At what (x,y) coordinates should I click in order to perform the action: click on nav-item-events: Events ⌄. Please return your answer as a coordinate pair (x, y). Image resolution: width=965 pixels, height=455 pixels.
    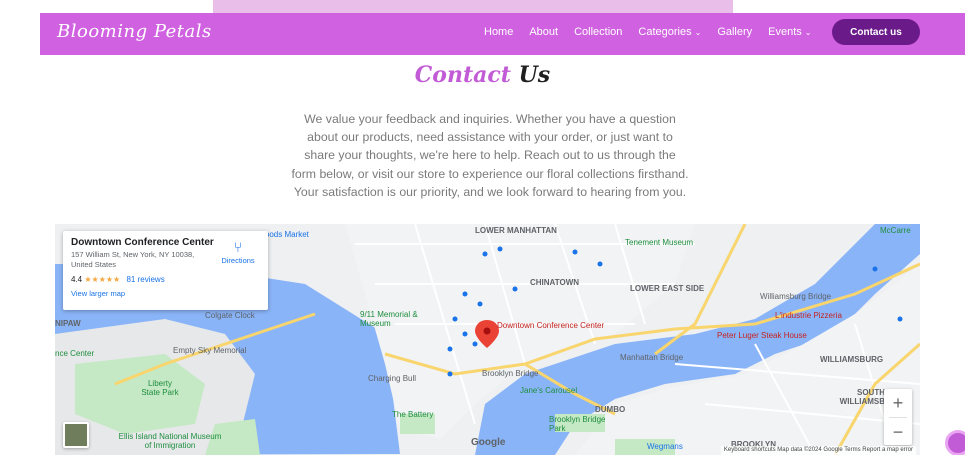
    Looking at the image, I should click on (789, 32).